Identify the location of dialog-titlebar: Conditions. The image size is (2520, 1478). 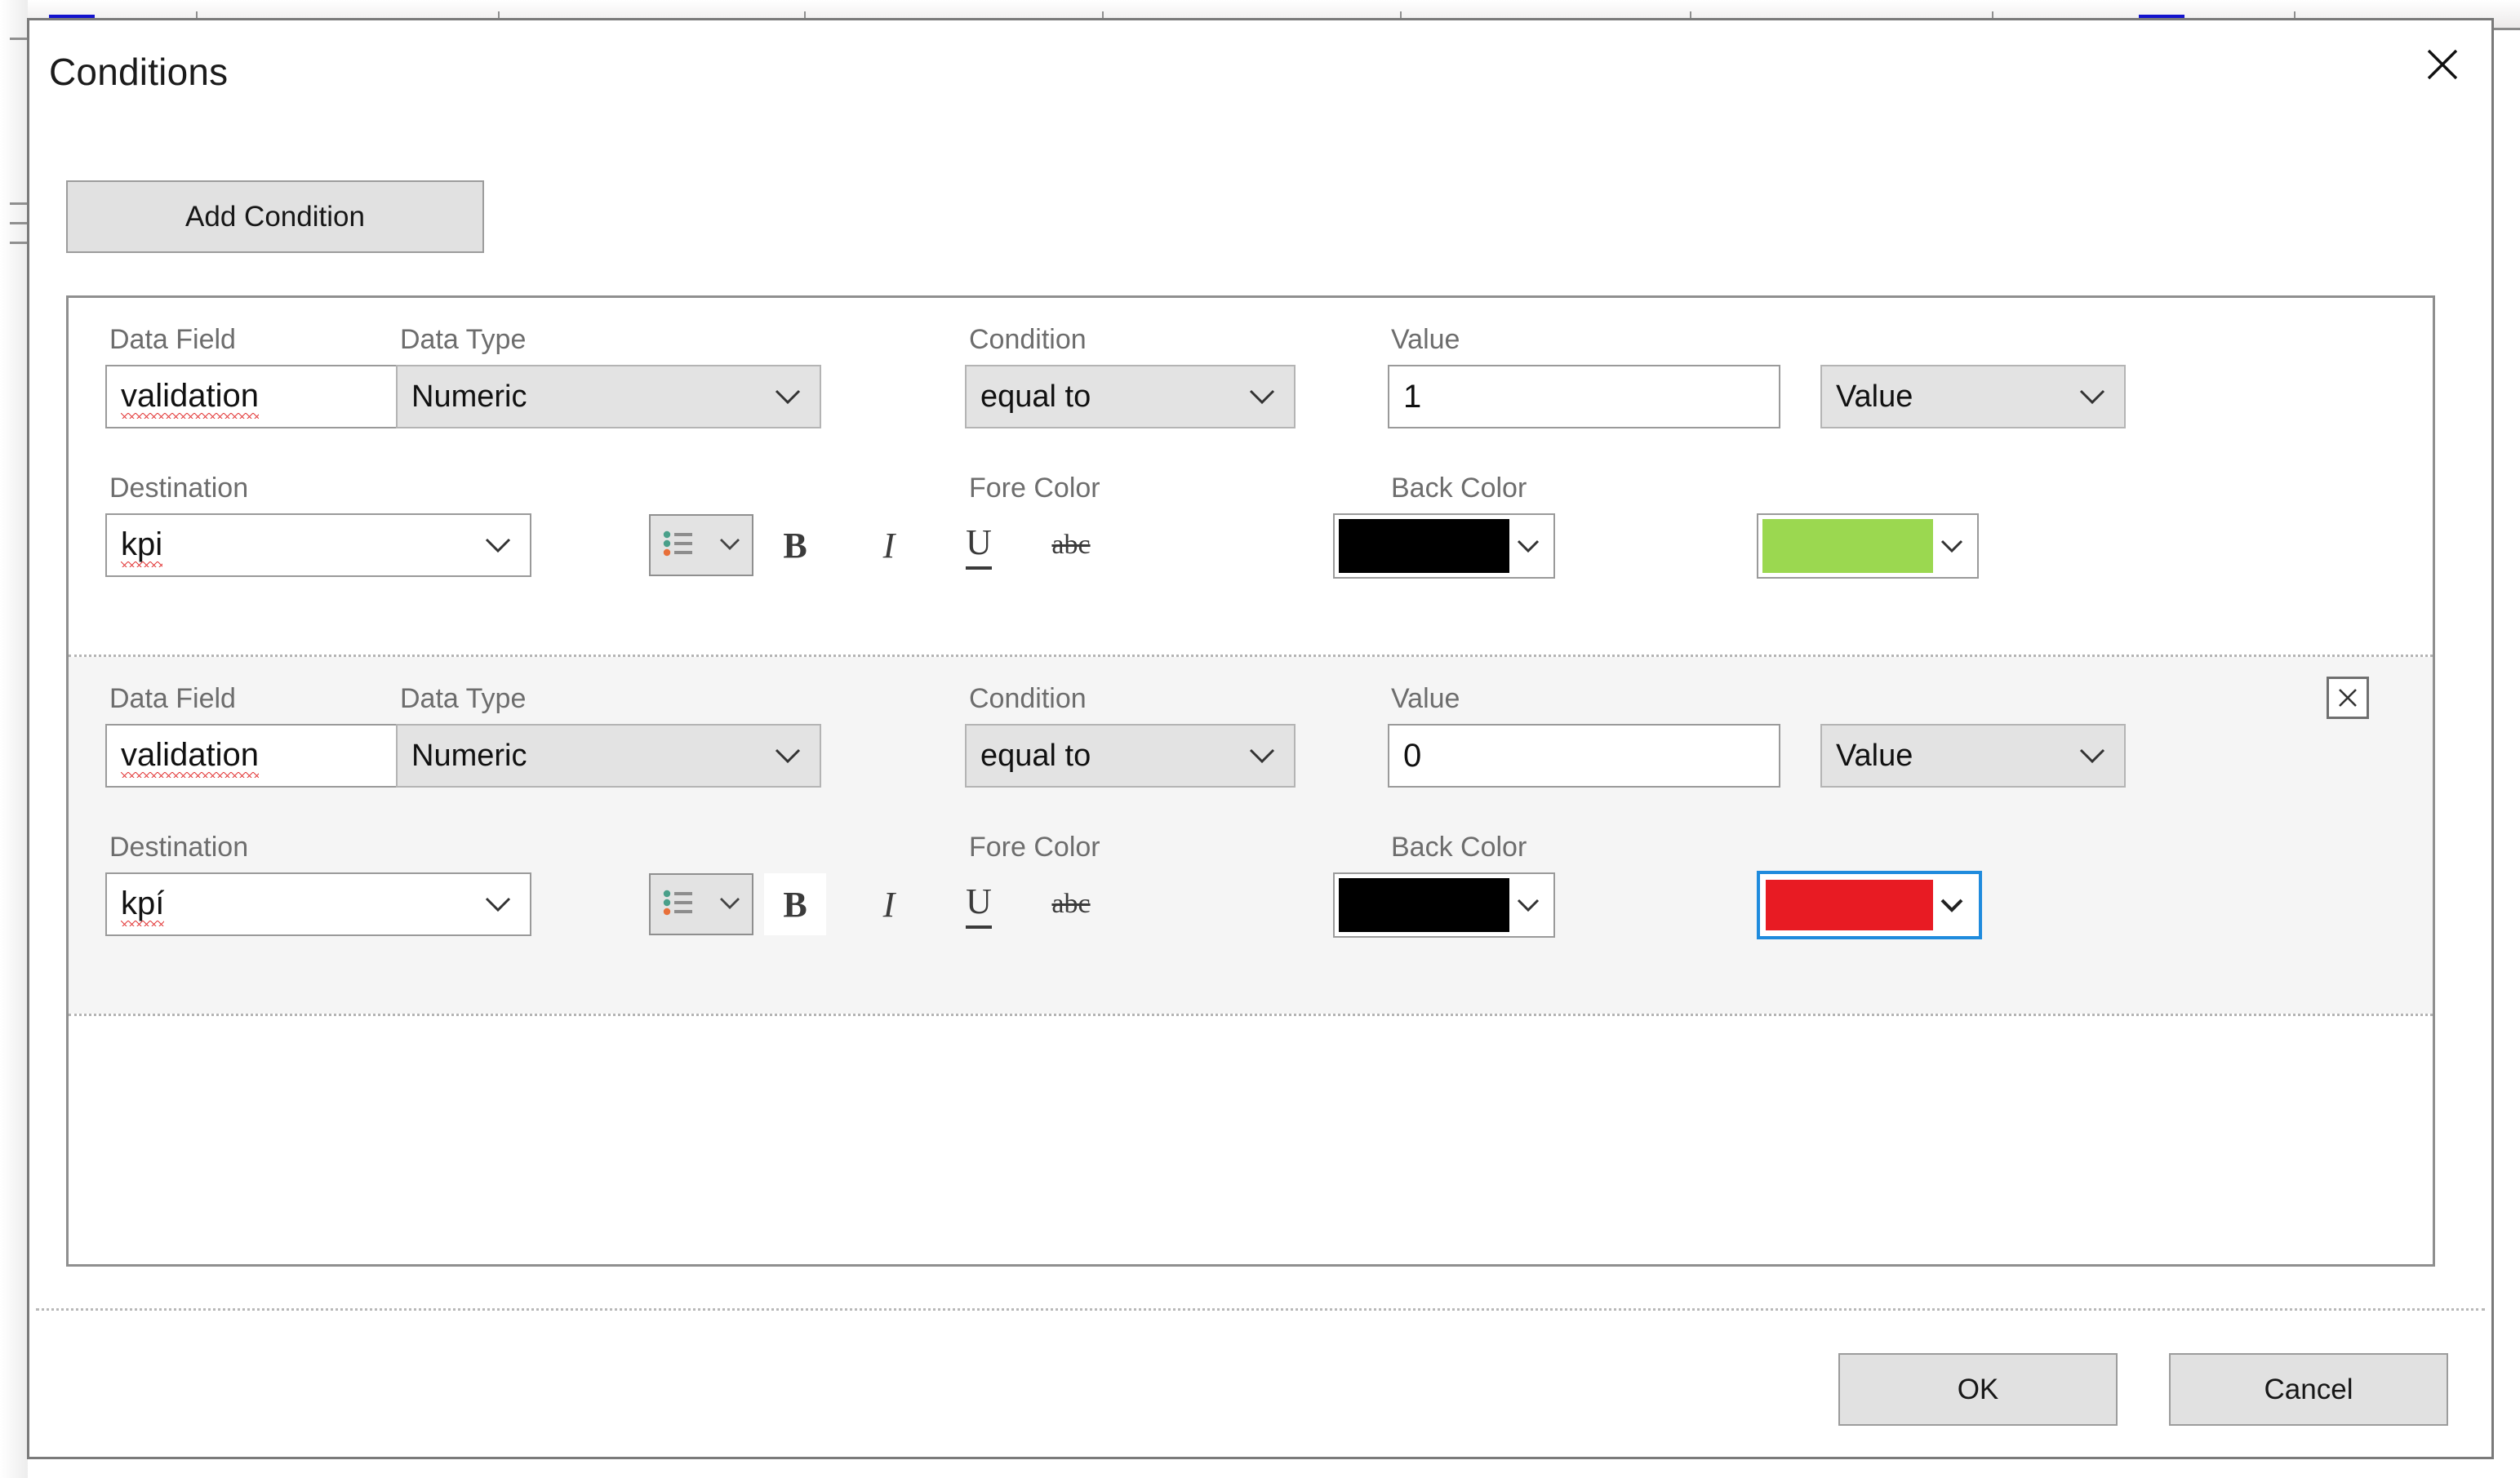
(1260, 68).